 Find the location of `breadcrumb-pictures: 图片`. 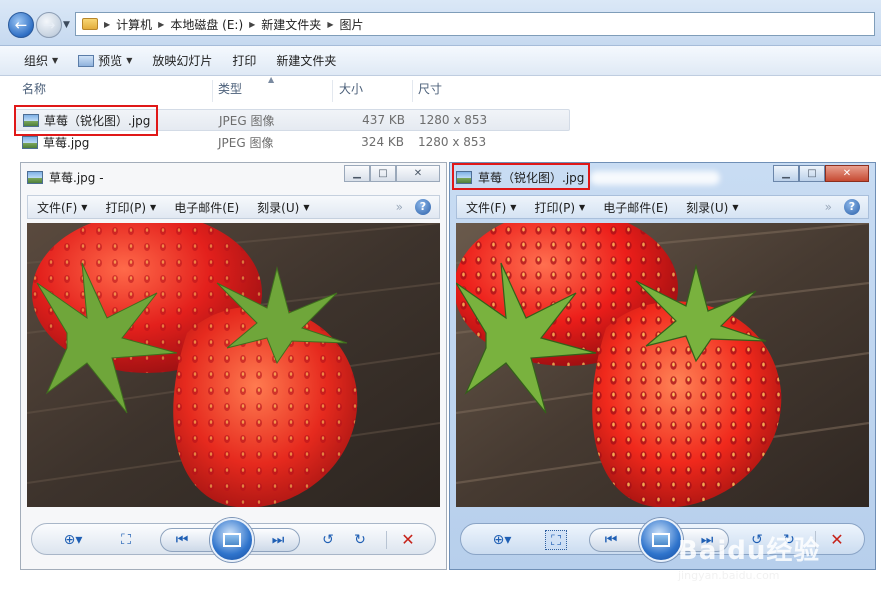

breadcrumb-pictures: 图片 is located at coordinates (351, 24).